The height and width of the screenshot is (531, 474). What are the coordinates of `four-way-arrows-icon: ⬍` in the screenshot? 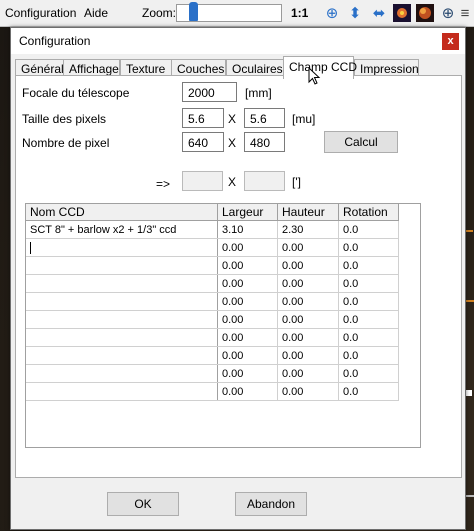 It's located at (355, 13).